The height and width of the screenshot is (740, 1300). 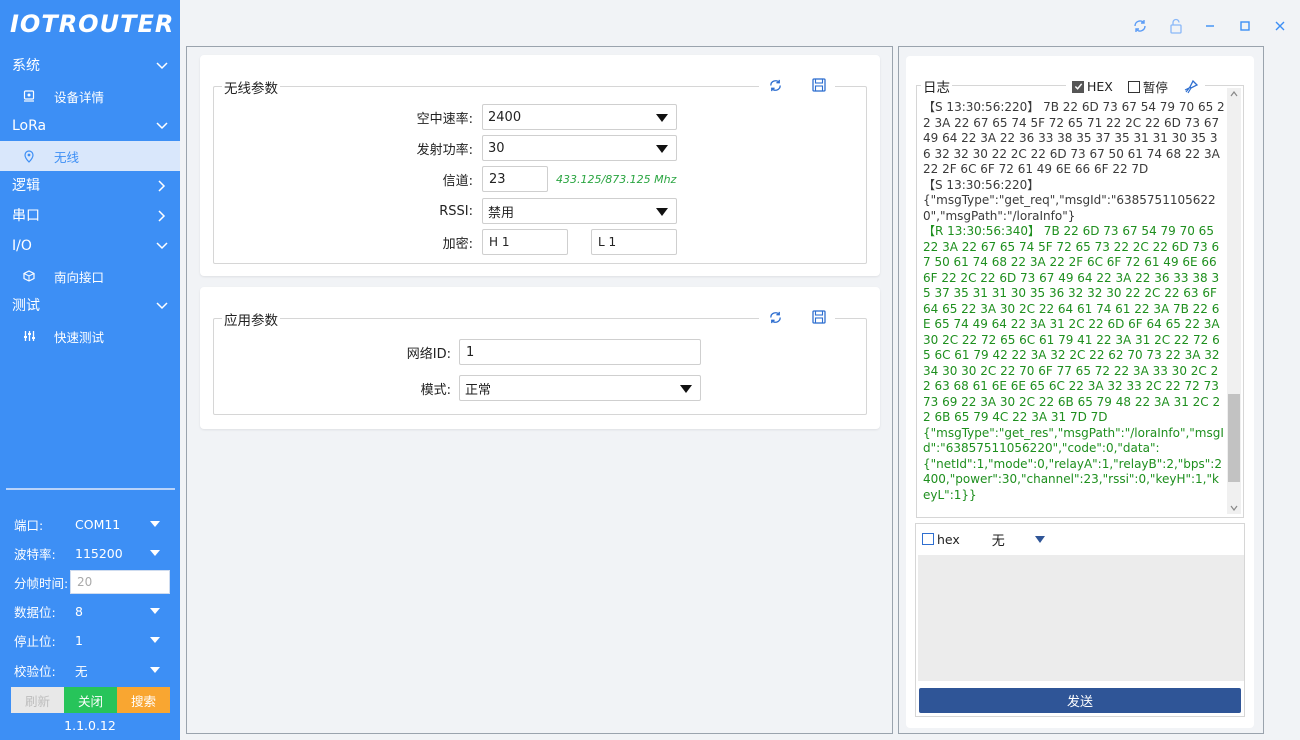 I want to click on send-textarea, so click(x=1081, y=618).